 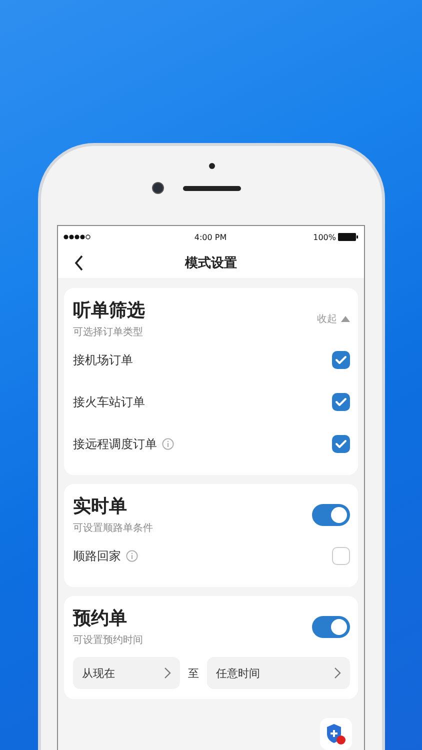 I want to click on battery-icon, so click(x=348, y=237).